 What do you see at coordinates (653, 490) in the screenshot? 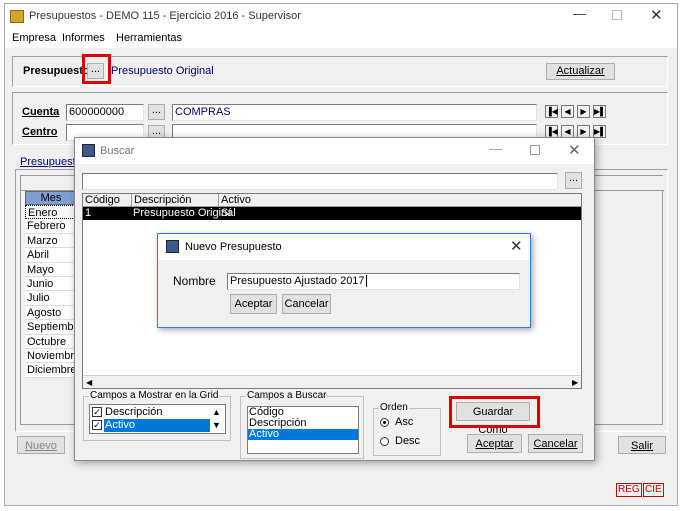
I see `status-cie: CIE` at bounding box center [653, 490].